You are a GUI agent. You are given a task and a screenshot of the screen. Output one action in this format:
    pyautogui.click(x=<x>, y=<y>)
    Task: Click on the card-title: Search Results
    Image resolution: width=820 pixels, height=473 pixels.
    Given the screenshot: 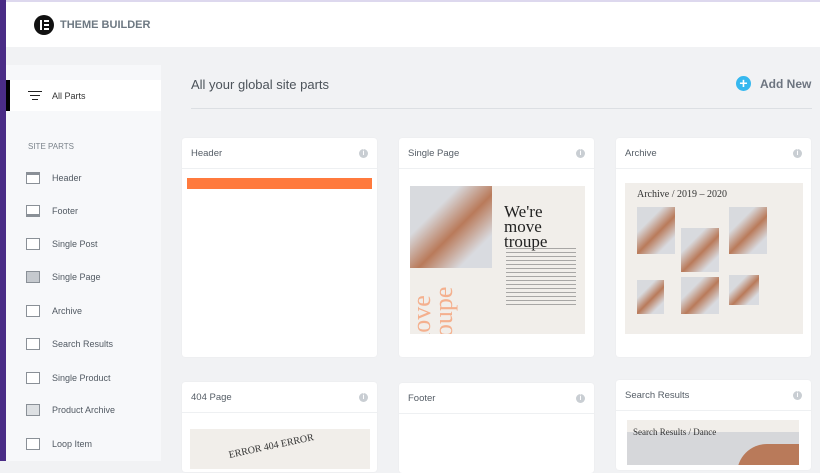 What is the action you would take?
    pyautogui.click(x=657, y=395)
    